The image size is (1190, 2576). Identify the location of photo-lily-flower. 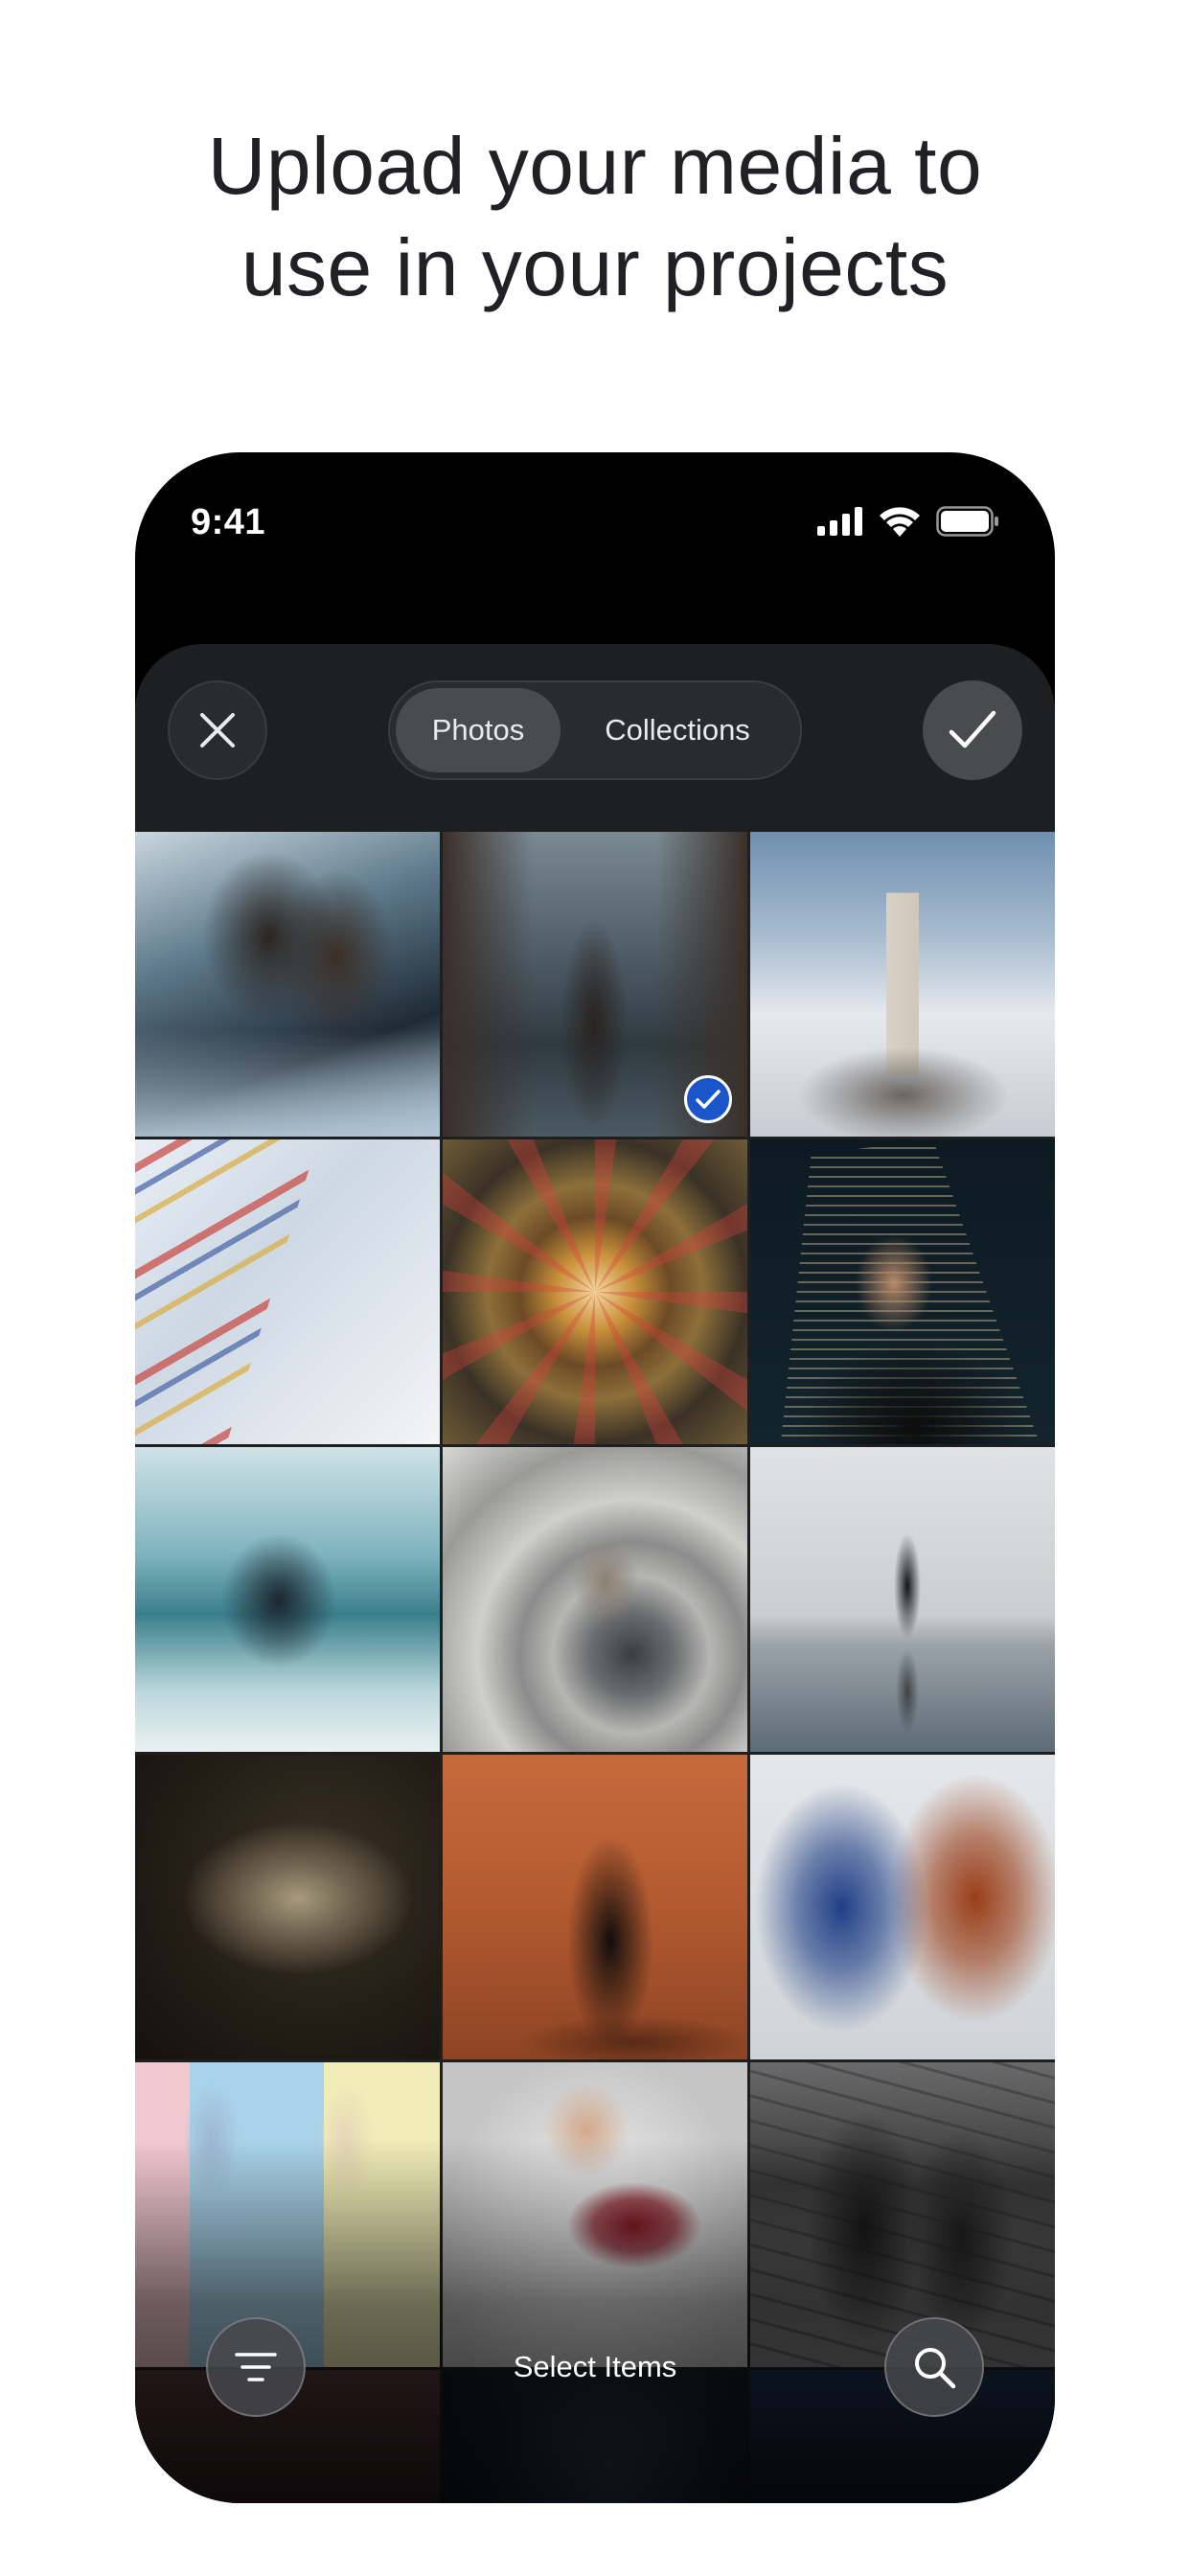
(287, 1907).